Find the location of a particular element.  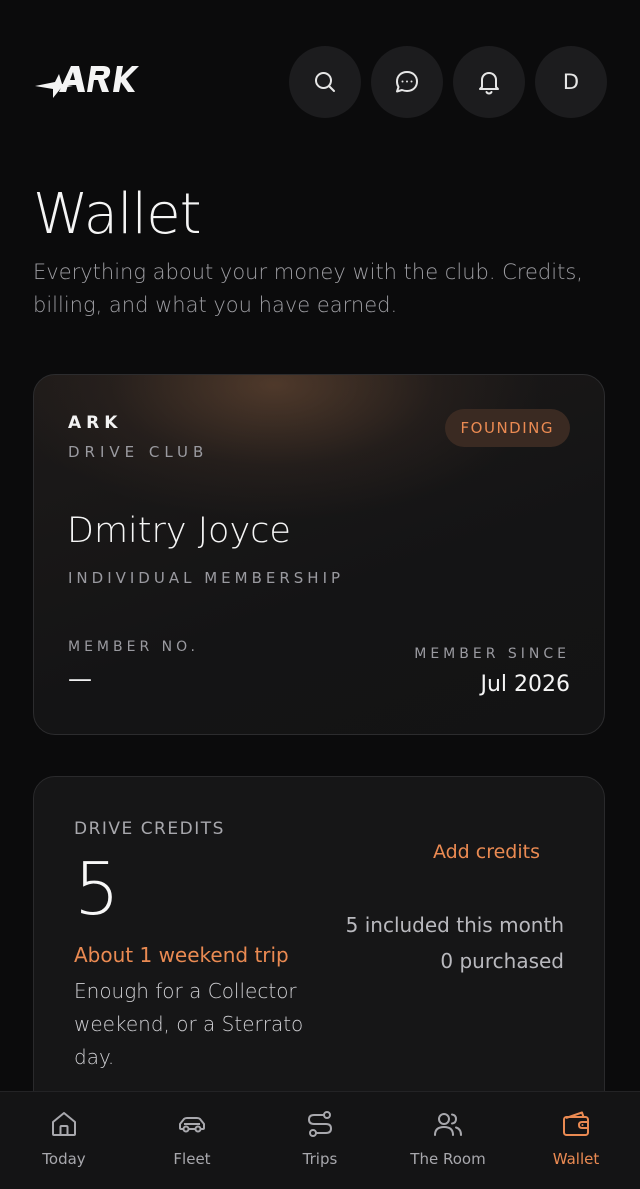

chat-icon is located at coordinates (407, 82).